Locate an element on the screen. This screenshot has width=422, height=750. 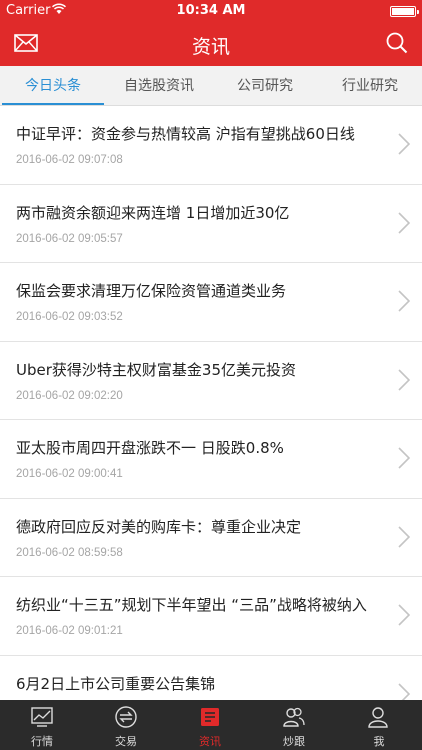
news-item: 亚太股市周四开盘涨跌不一 日股跌0.8% 2016-06-02 09:00:41 is located at coordinates (211, 459).